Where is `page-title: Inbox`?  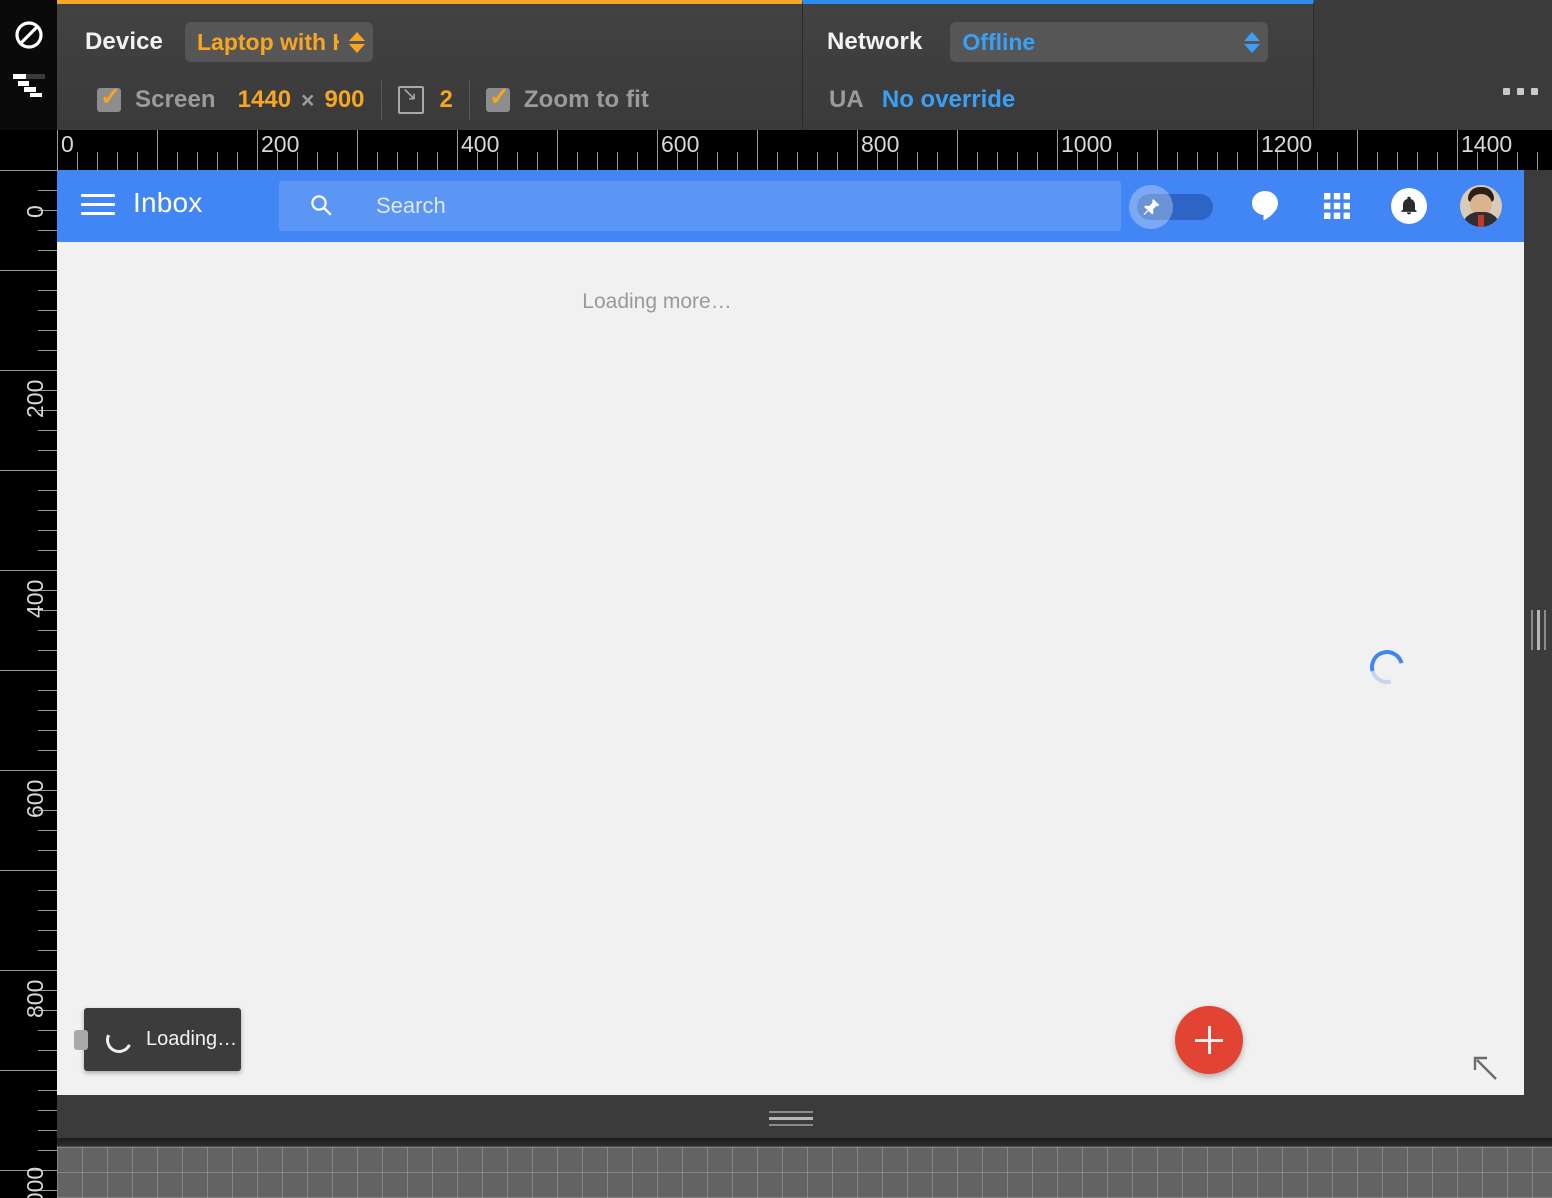
page-title: Inbox is located at coordinates (168, 202).